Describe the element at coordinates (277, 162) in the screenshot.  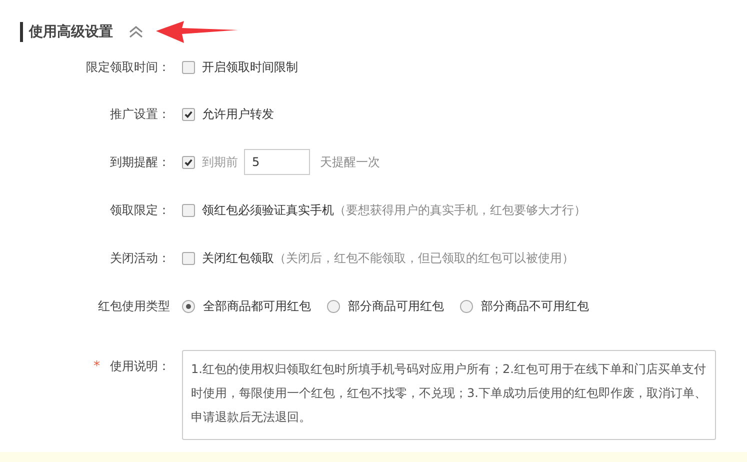
I see `number-field: 5` at that location.